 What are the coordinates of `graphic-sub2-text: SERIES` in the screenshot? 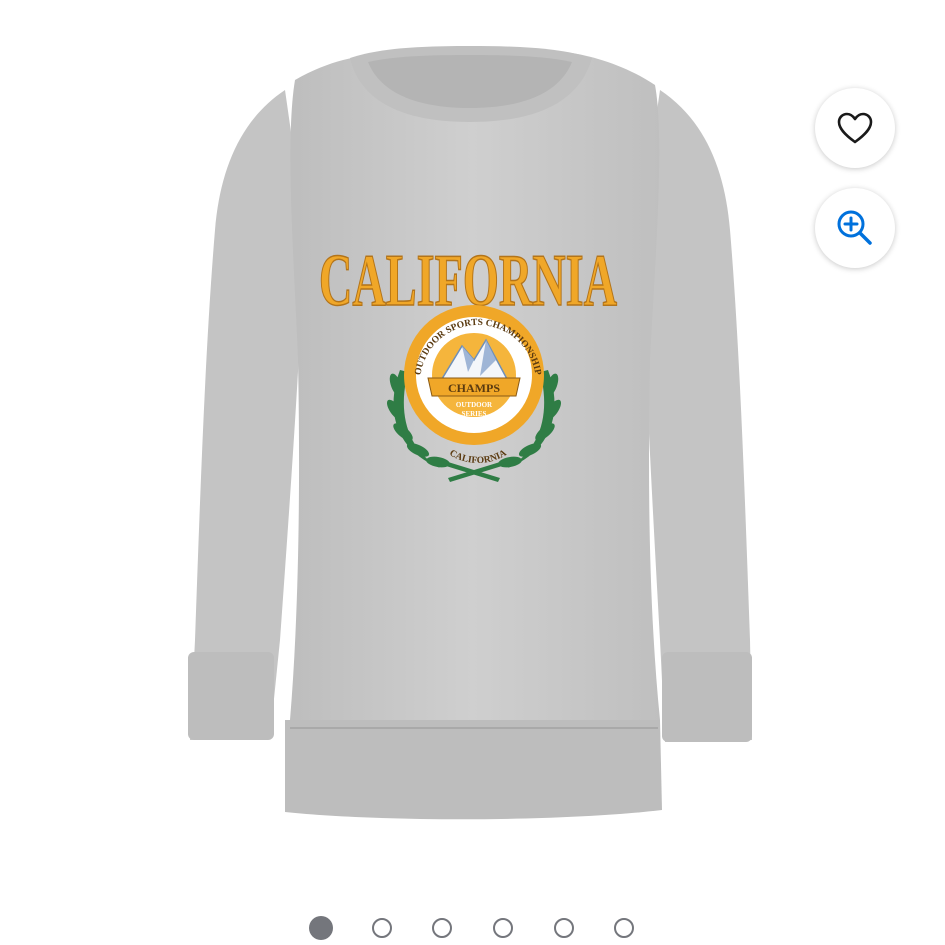 It's located at (474, 414).